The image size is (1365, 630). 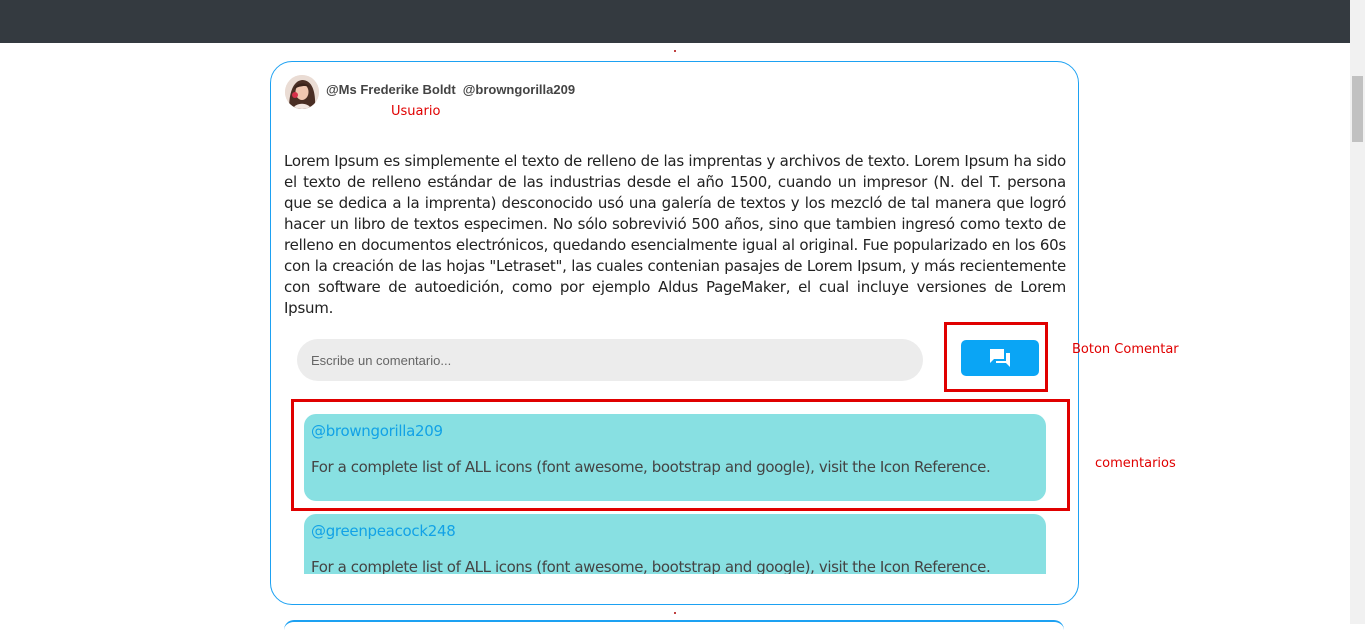 What do you see at coordinates (416, 111) in the screenshot?
I see `annotation-user: Usuario` at bounding box center [416, 111].